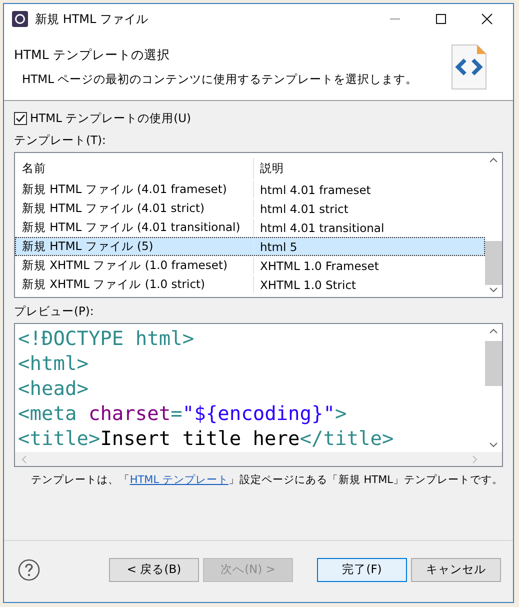  I want to click on app-icon, so click(20, 19).